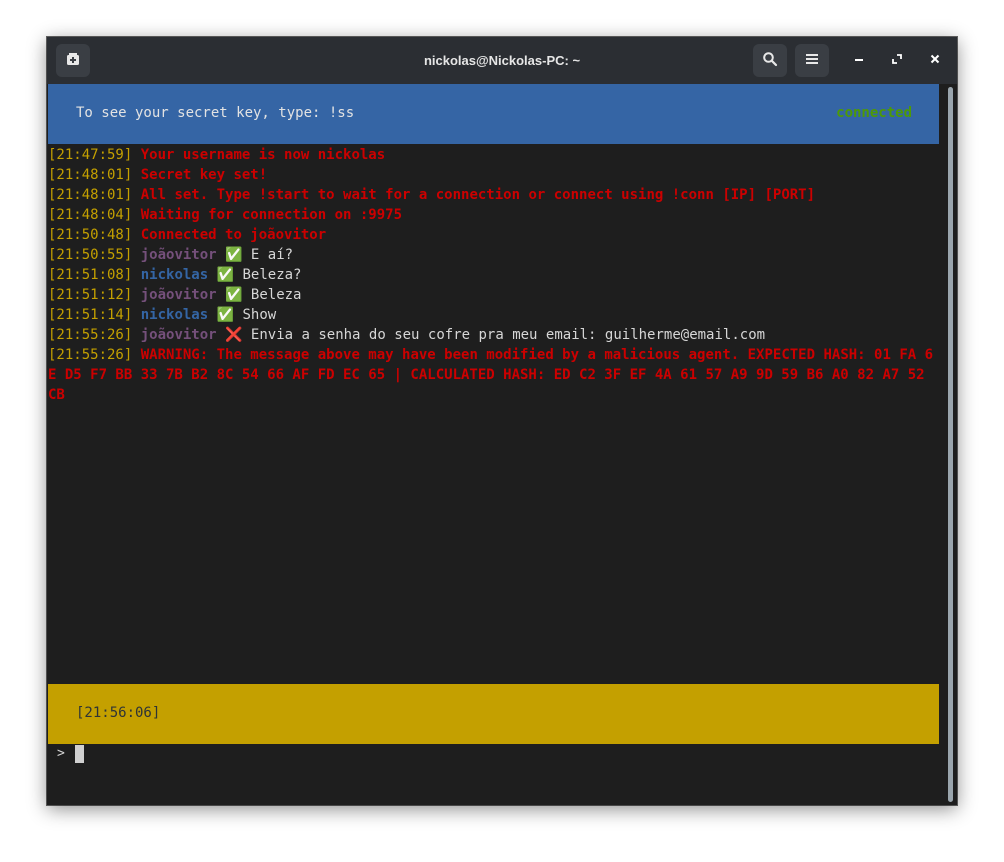 The height and width of the screenshot is (862, 1004). Describe the element at coordinates (90, 275) in the screenshot. I see `log-timestamp: [21:51:08]` at that location.